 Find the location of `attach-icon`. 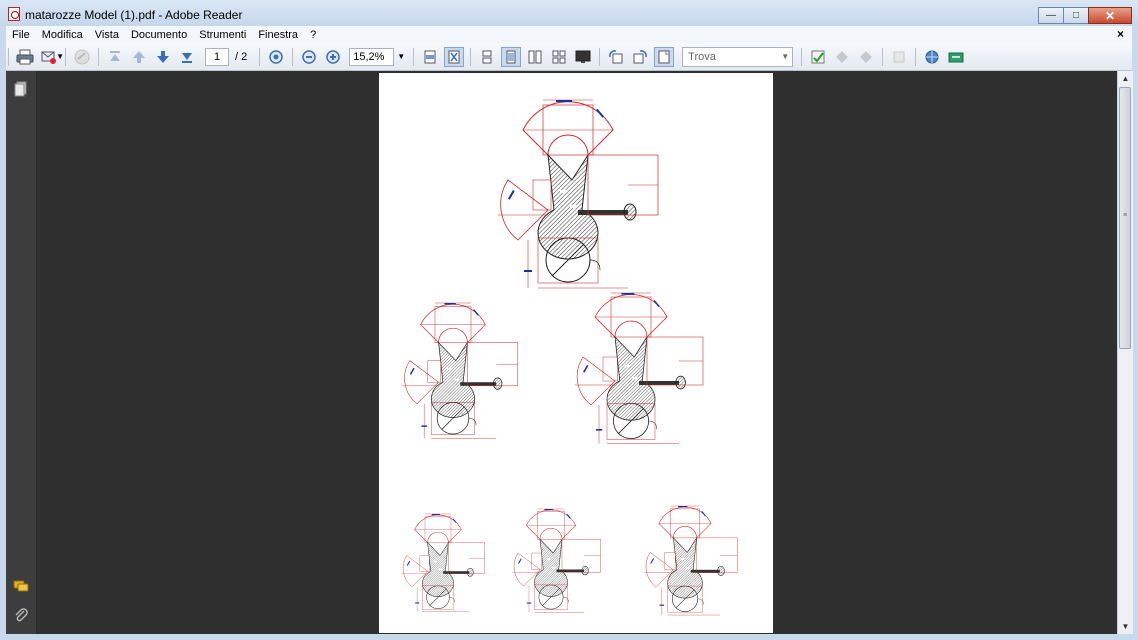

attach-icon is located at coordinates (899, 56).